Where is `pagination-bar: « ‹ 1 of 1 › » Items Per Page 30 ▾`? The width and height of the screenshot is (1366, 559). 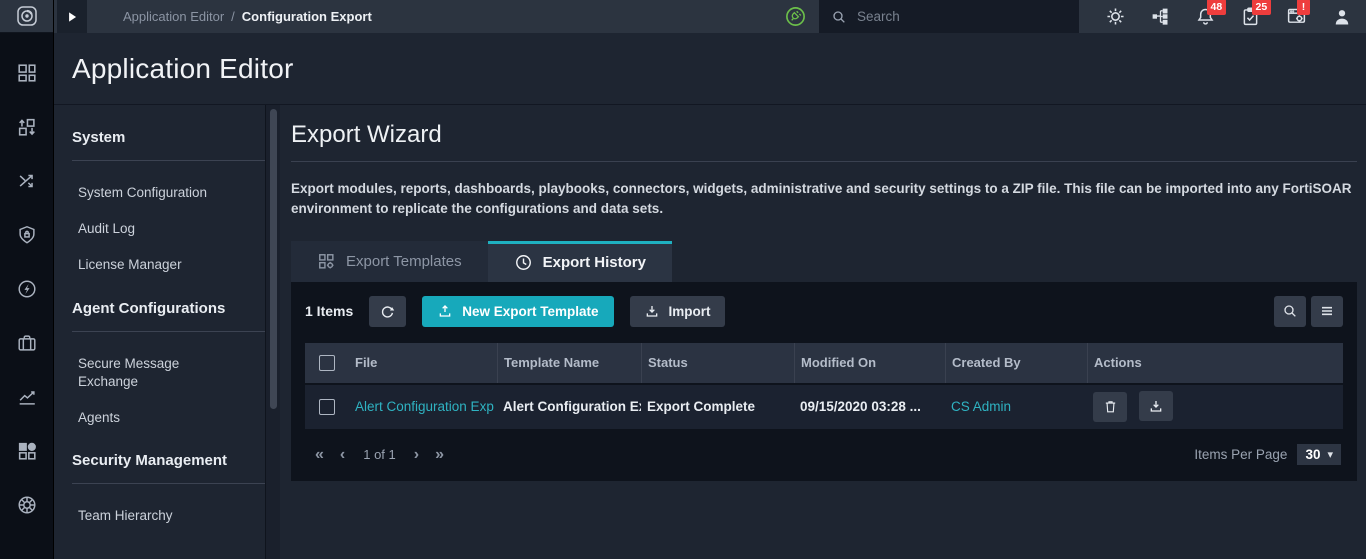 pagination-bar: « ‹ 1 of 1 › » Items Per Page 30 ▾ is located at coordinates (824, 455).